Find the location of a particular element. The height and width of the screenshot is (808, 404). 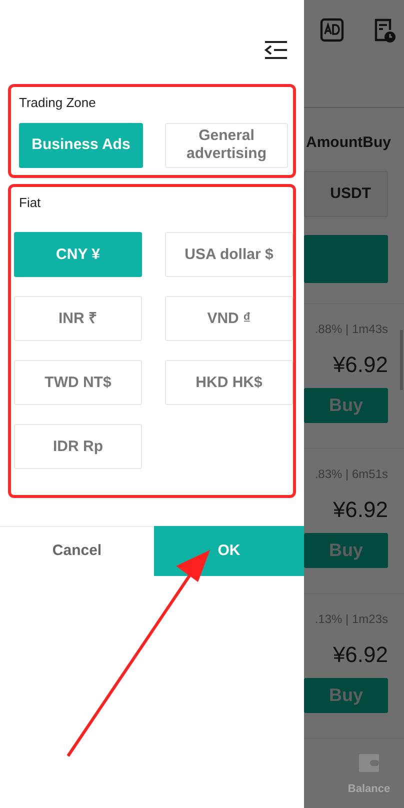

menu-icon is located at coordinates (276, 50).